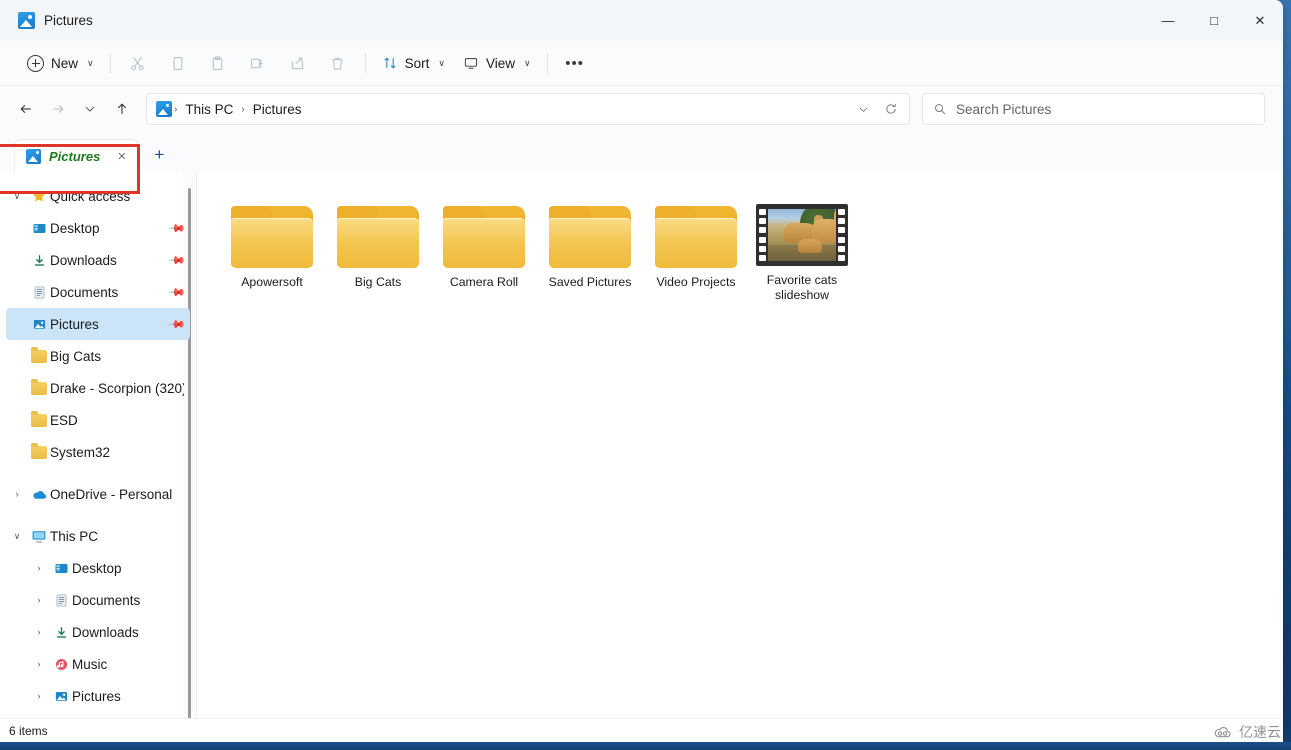 This screenshot has height=750, width=1291. Describe the element at coordinates (65, 63) in the screenshot. I see `new-button-label: New` at that location.